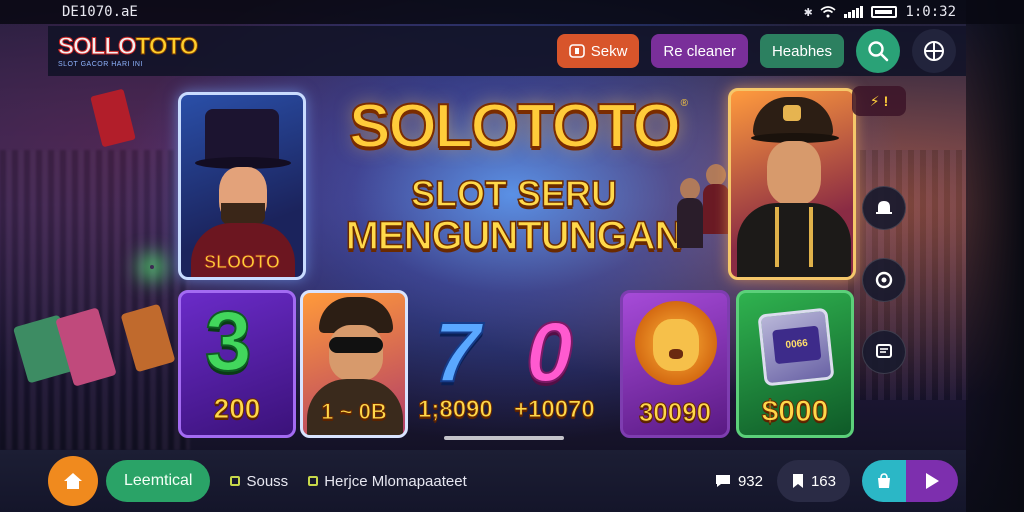 This screenshot has height=512, width=1024. I want to click on bell-icon, so click(884, 207).